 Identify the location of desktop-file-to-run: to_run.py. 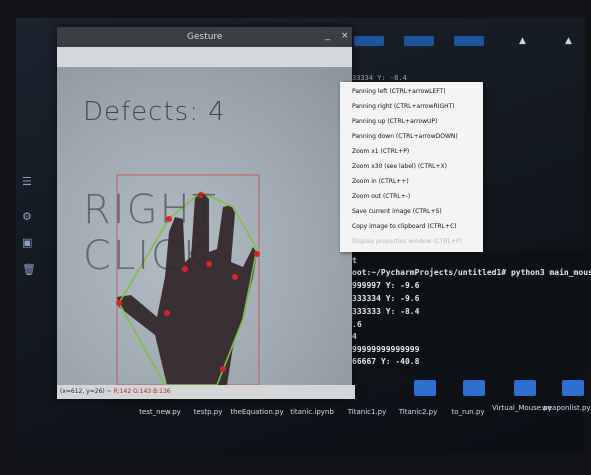
(468, 412).